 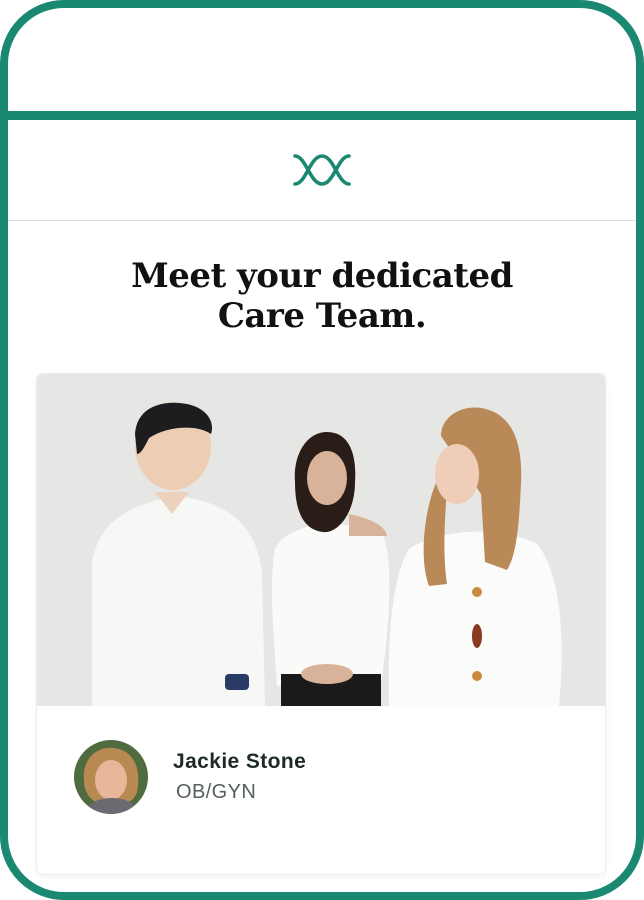 What do you see at coordinates (321, 773) in the screenshot?
I see `care-team-member-row: Jackie Stone OB/GYN` at bounding box center [321, 773].